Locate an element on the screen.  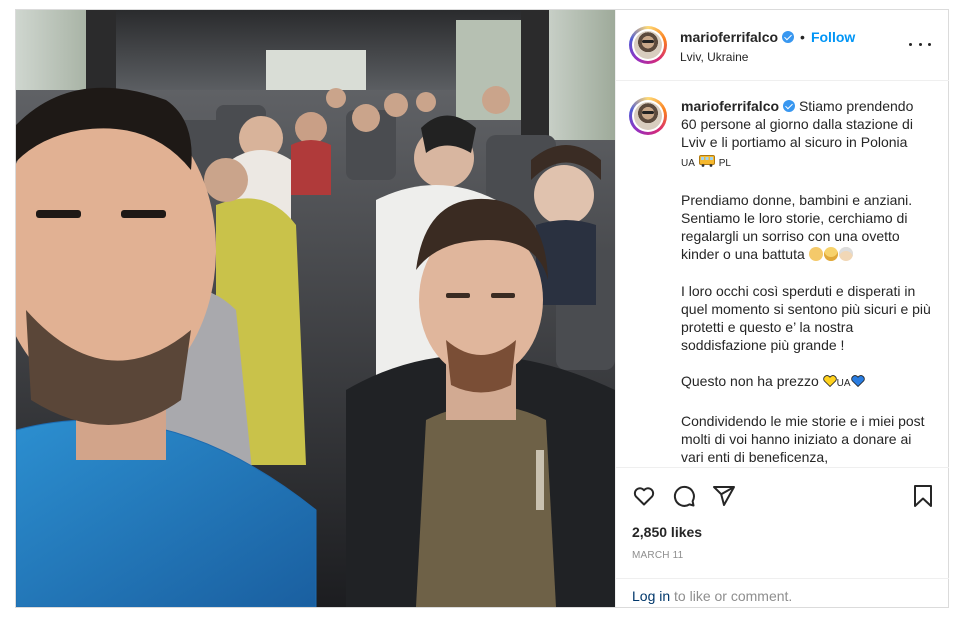
flag-pl-icon: PL is located at coordinates (724, 163).